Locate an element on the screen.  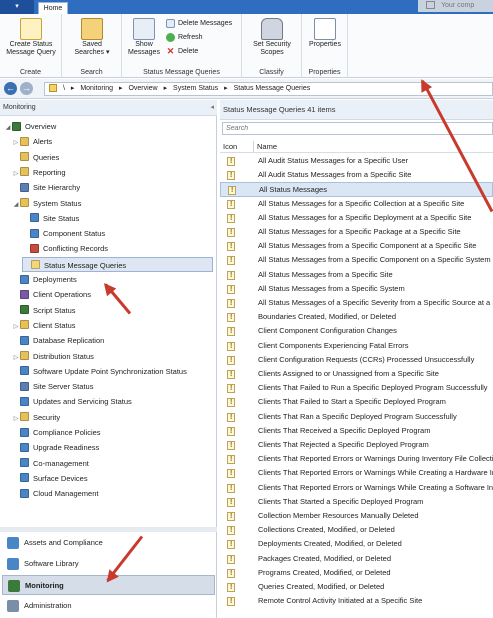
ribbon-group-label: Status Message Queries is located at coordinates (181, 72).